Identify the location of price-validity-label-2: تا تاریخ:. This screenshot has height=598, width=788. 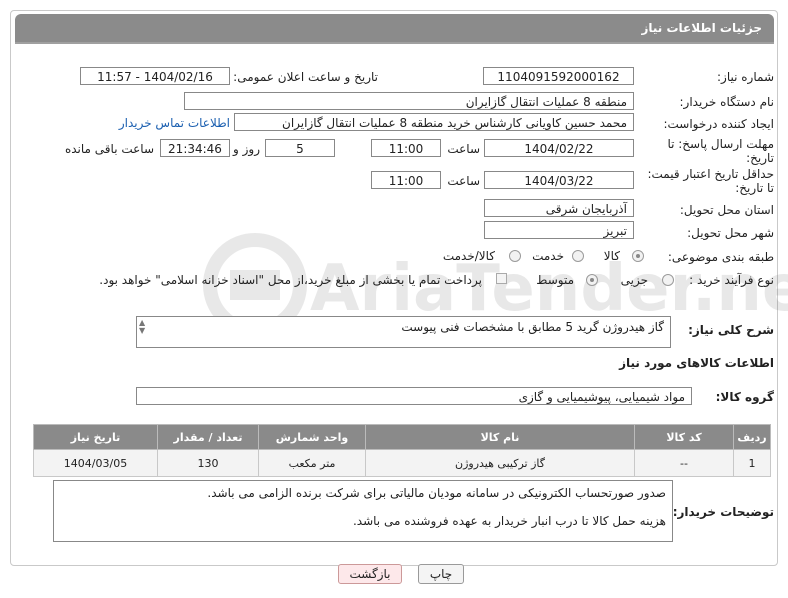
(754, 188).